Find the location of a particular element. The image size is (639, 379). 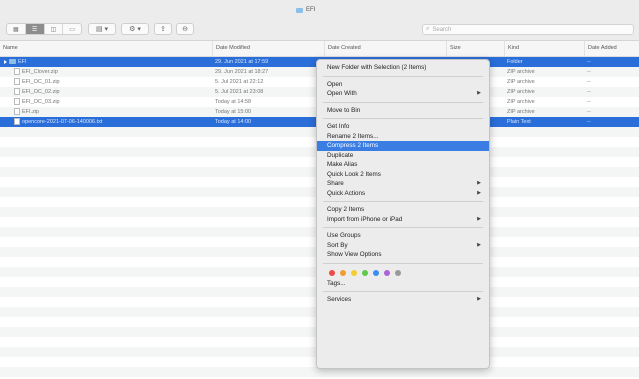

tag-icon: ⊖ is located at coordinates (185, 29).